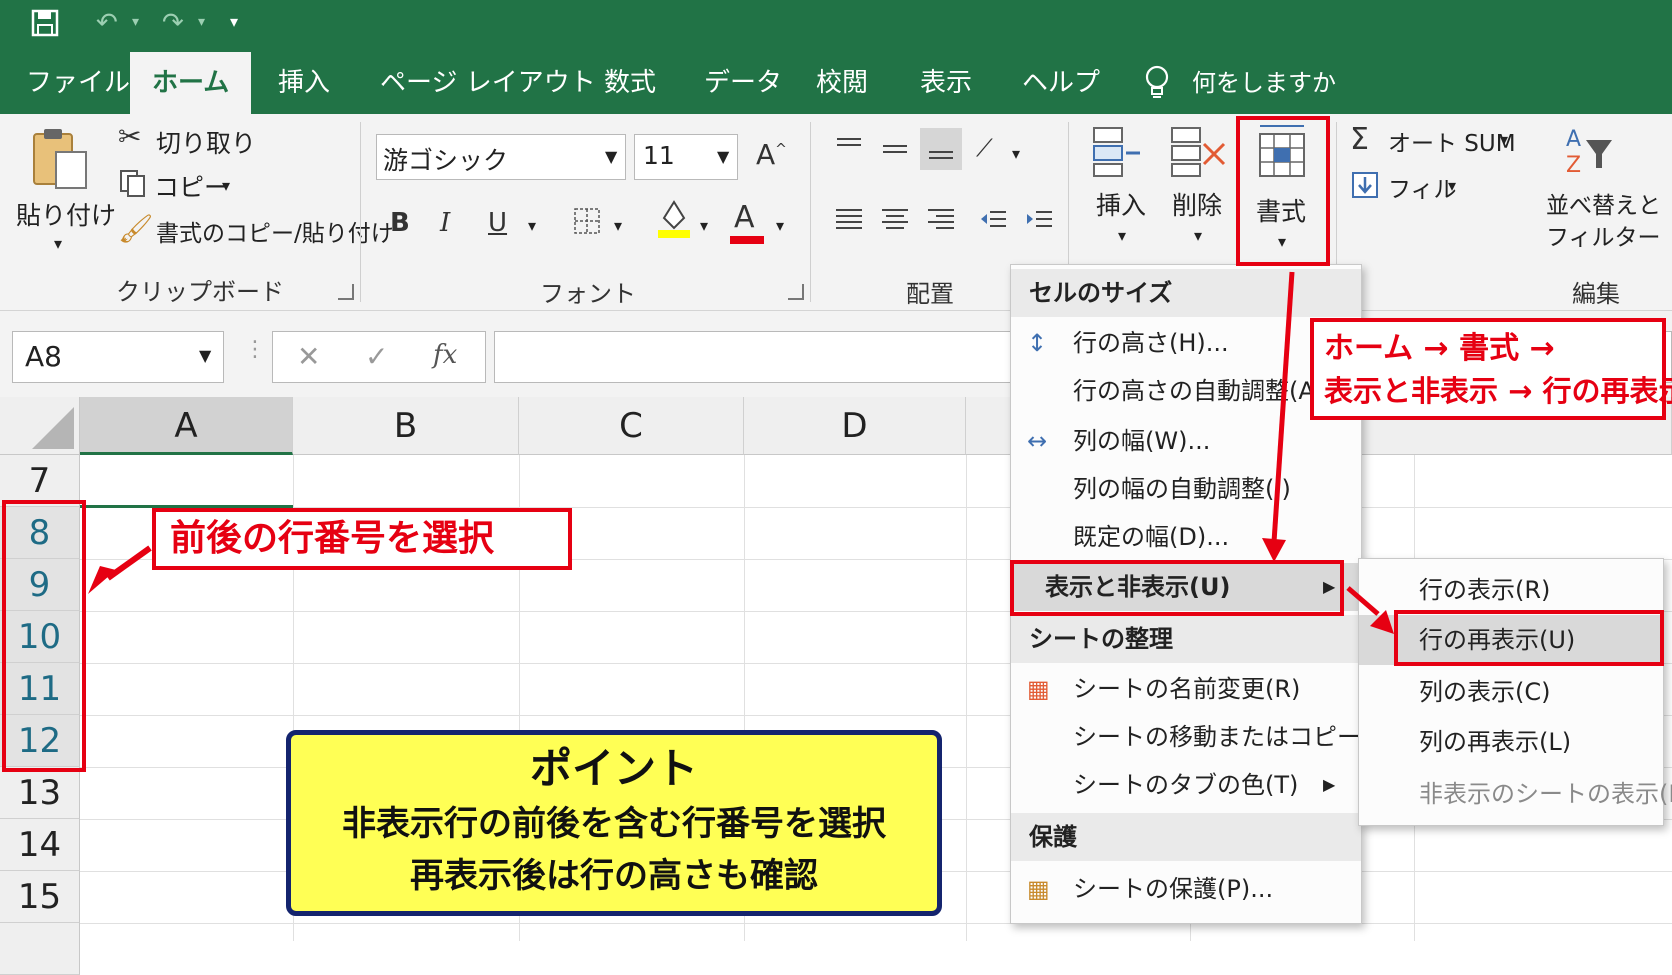 The image size is (1672, 975). Describe the element at coordinates (686, 157) in the screenshot. I see `font-size-select: 11 ▼` at that location.